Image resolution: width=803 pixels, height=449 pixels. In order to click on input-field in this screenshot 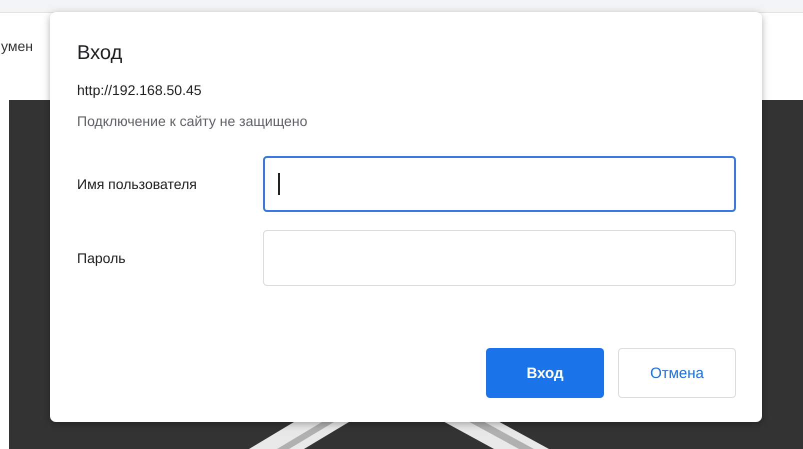, I will do `click(499, 184)`.